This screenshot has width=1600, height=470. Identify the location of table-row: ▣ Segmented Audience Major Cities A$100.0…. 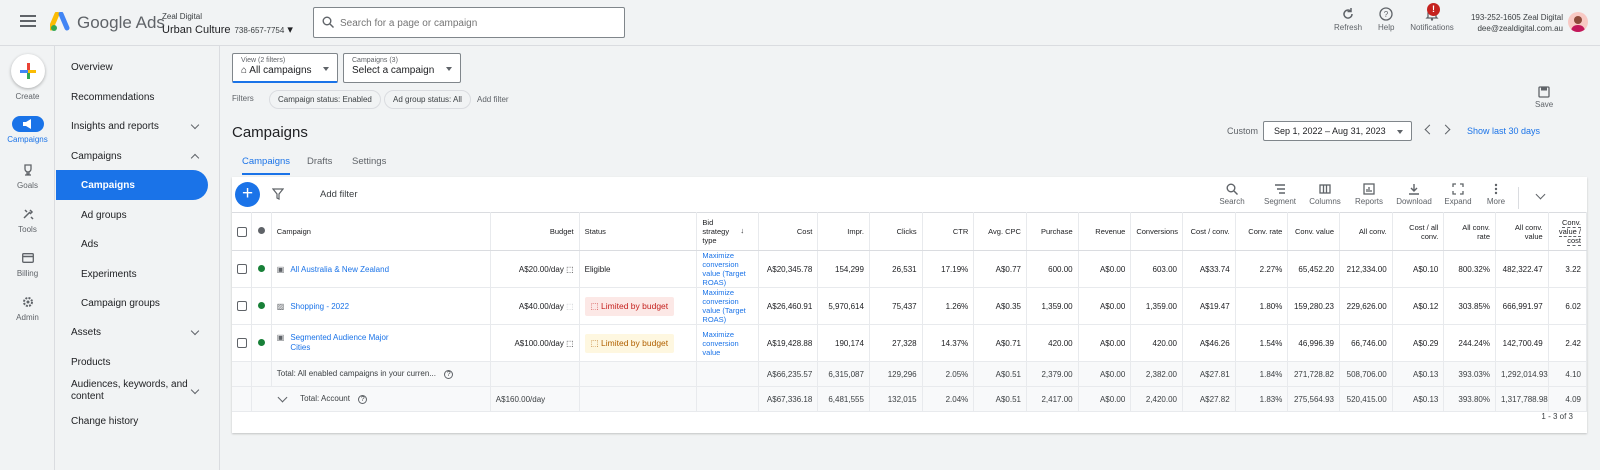
(910, 343).